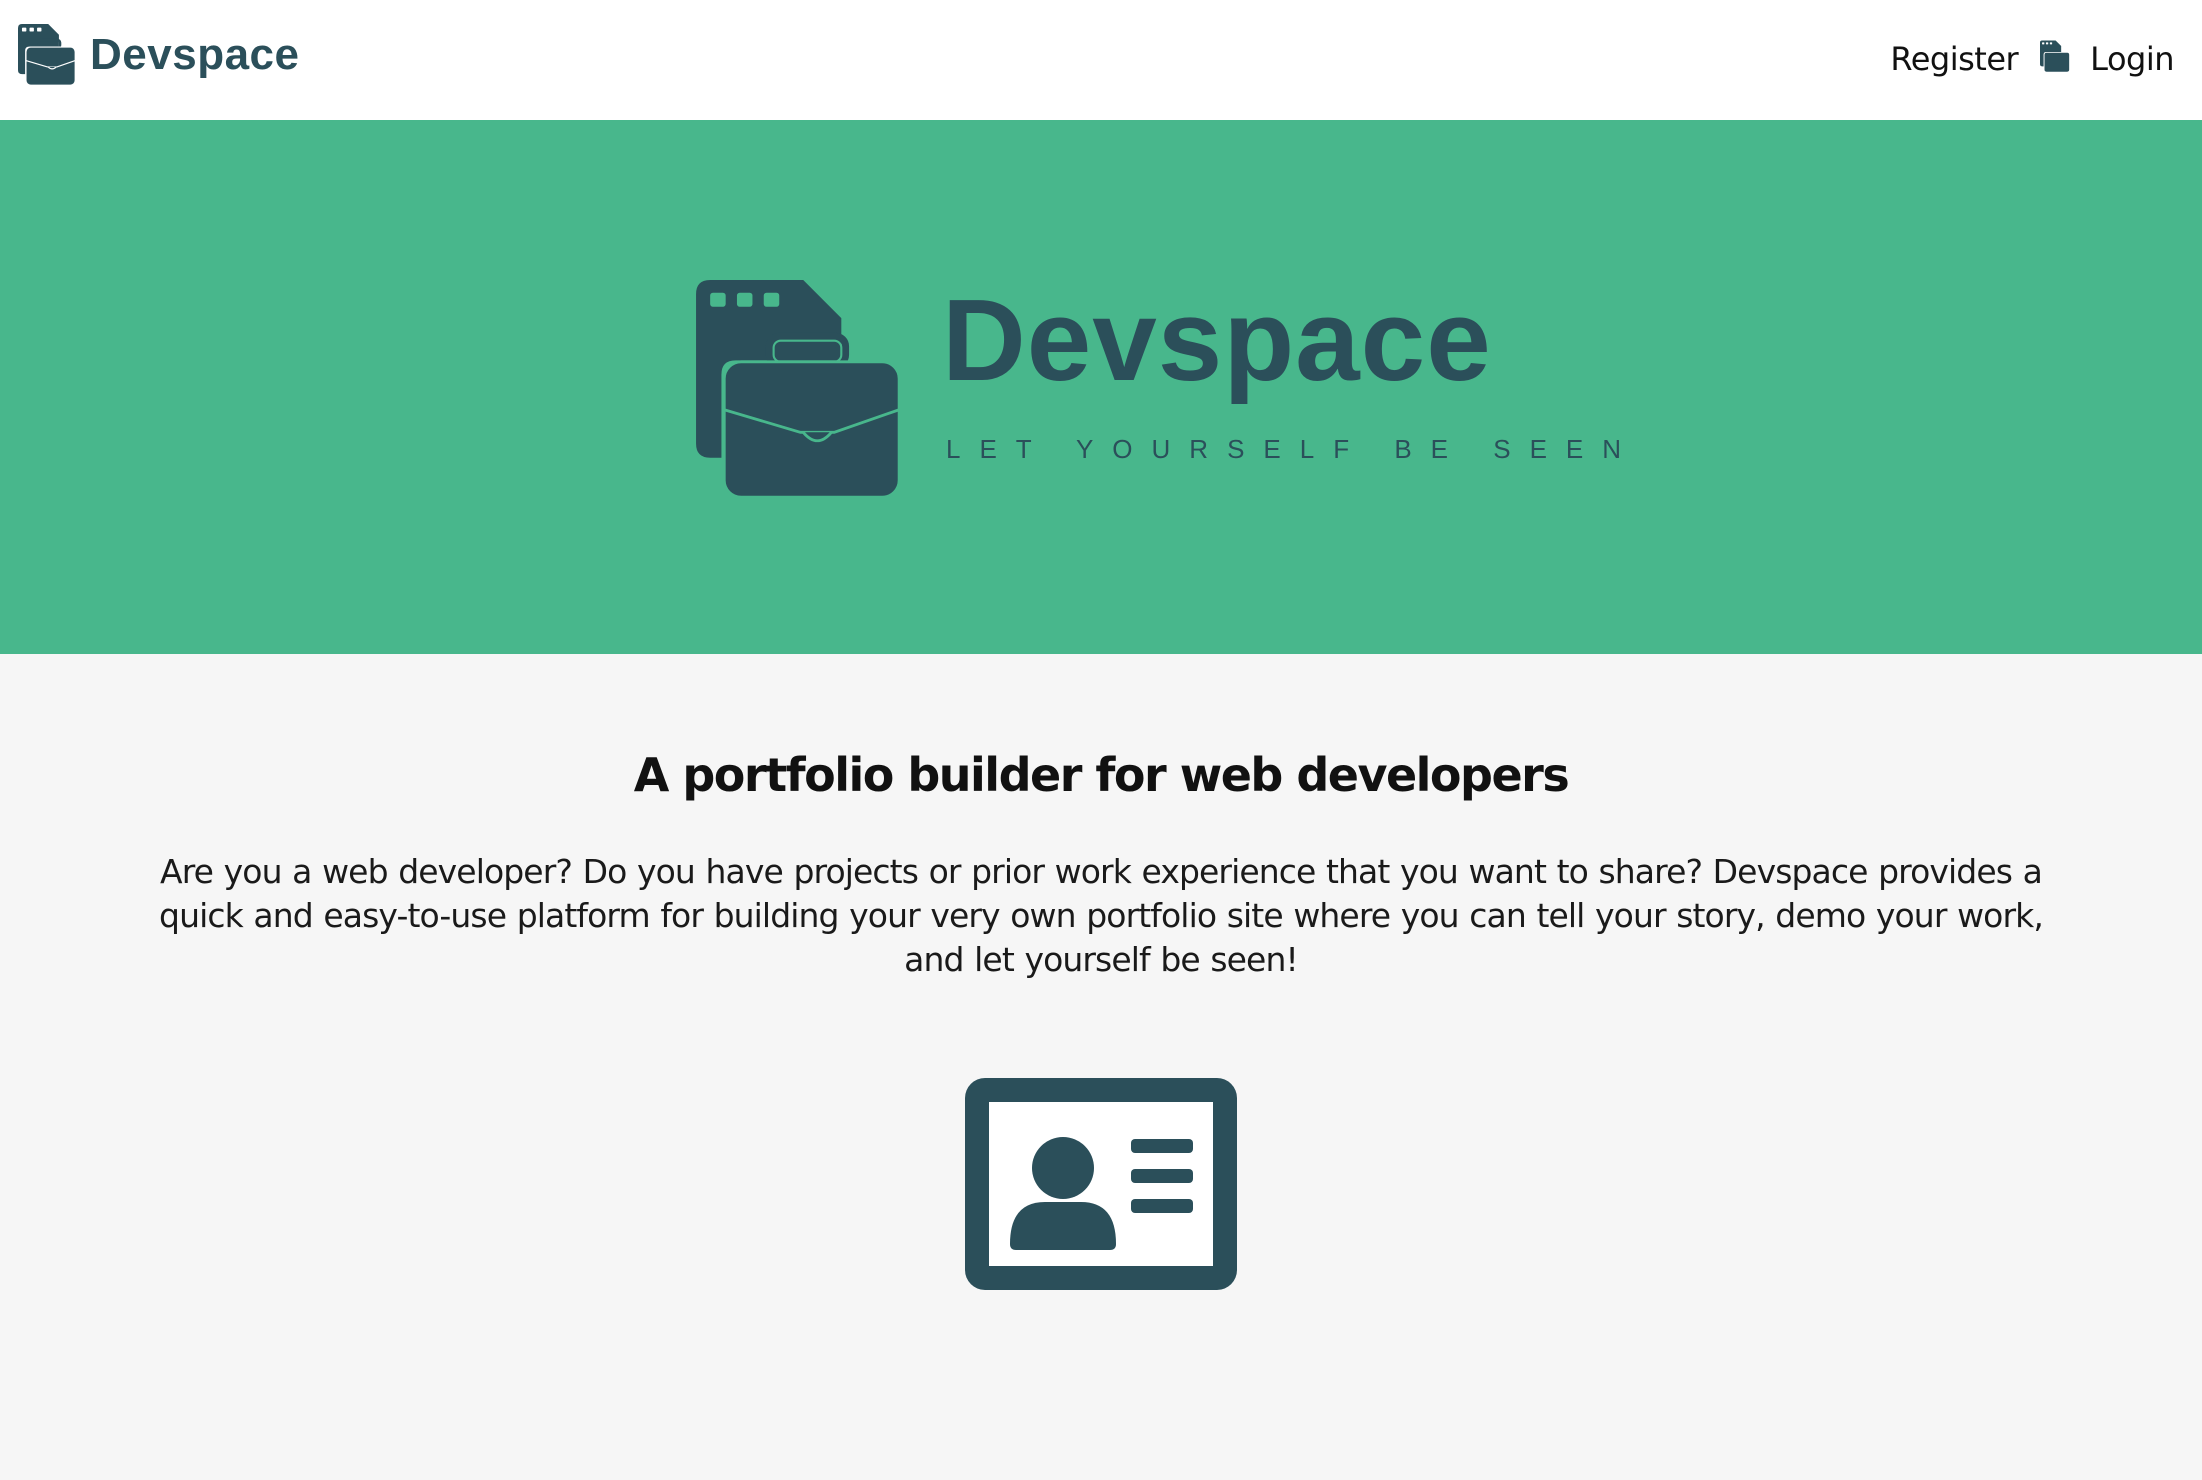  Describe the element at coordinates (1101, 60) in the screenshot. I see `top-navbar: Devspace Register Login` at that location.